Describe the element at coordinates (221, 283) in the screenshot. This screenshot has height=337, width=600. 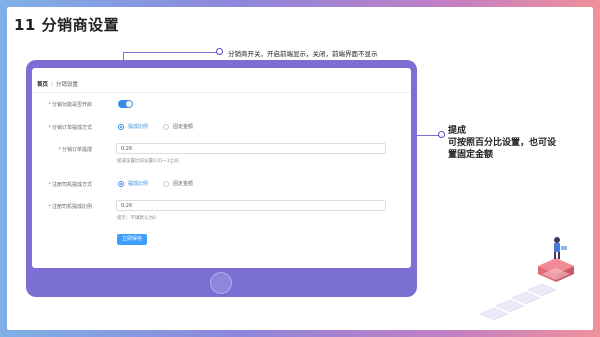
I see `tablet-home-button` at that location.